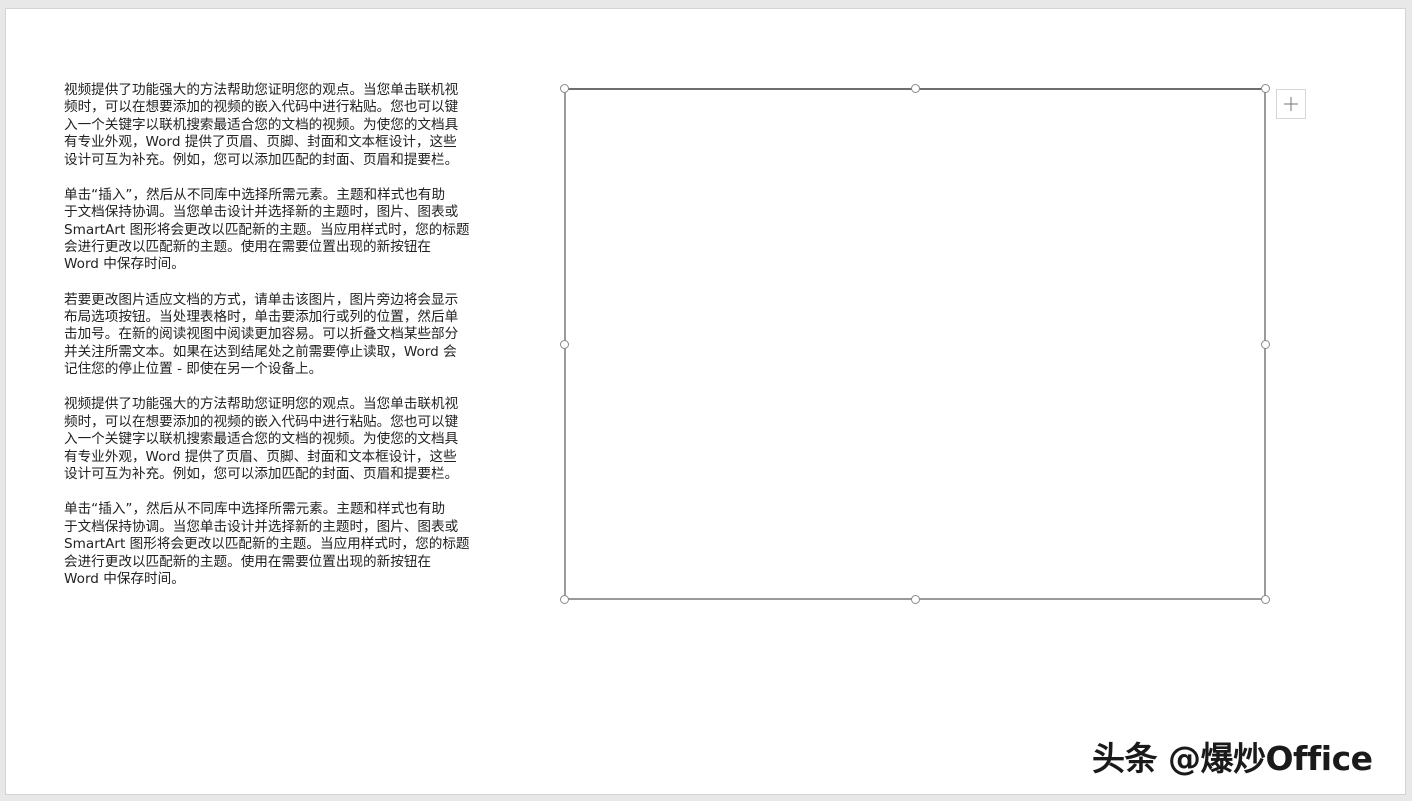 The width and height of the screenshot is (1412, 801). I want to click on layout-options-button, so click(1291, 104).